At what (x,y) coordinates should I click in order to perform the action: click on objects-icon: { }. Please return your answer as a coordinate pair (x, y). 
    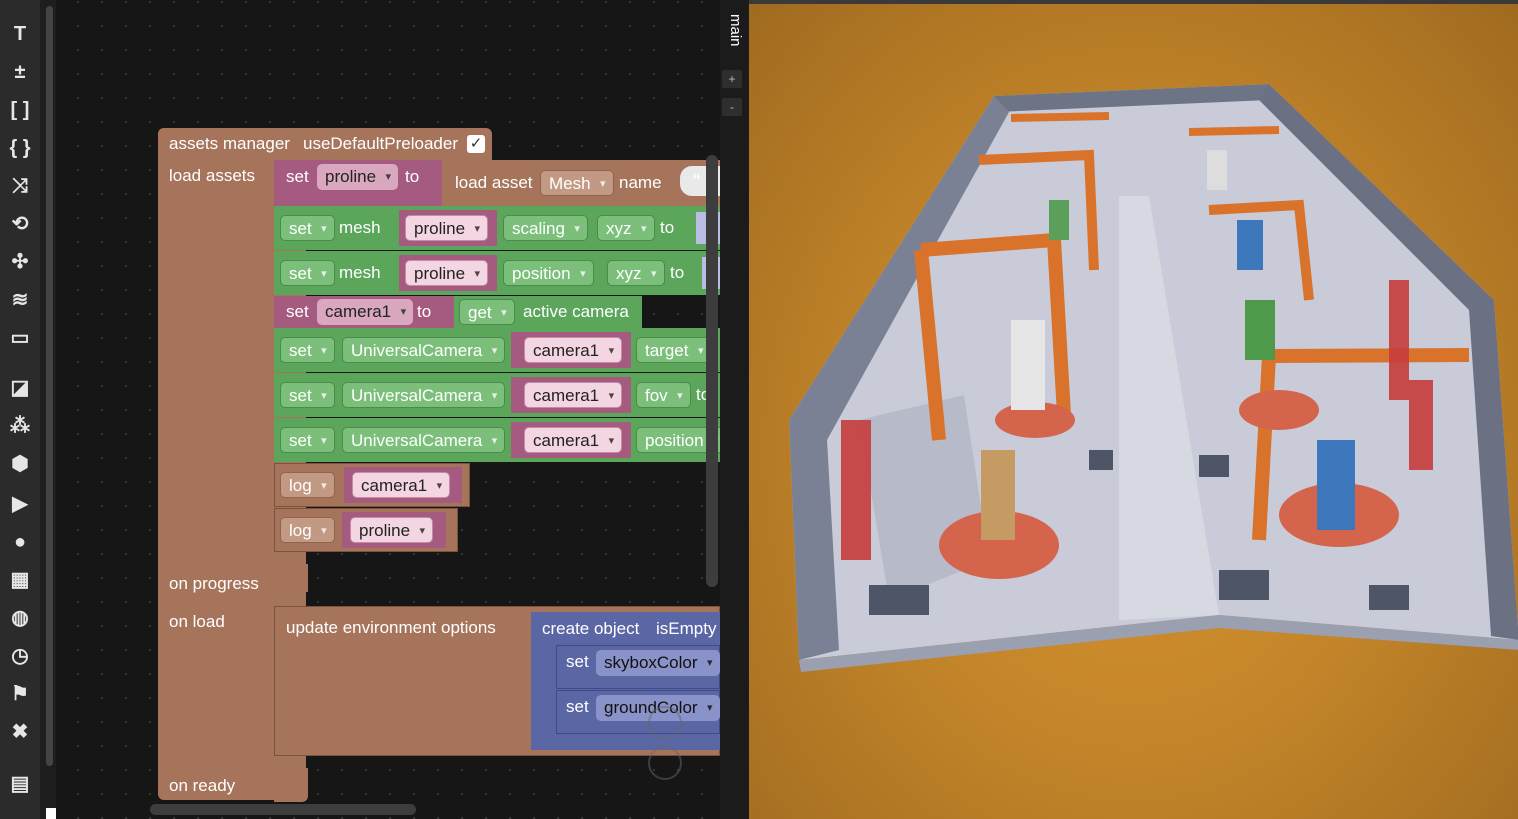
    Looking at the image, I should click on (20, 148).